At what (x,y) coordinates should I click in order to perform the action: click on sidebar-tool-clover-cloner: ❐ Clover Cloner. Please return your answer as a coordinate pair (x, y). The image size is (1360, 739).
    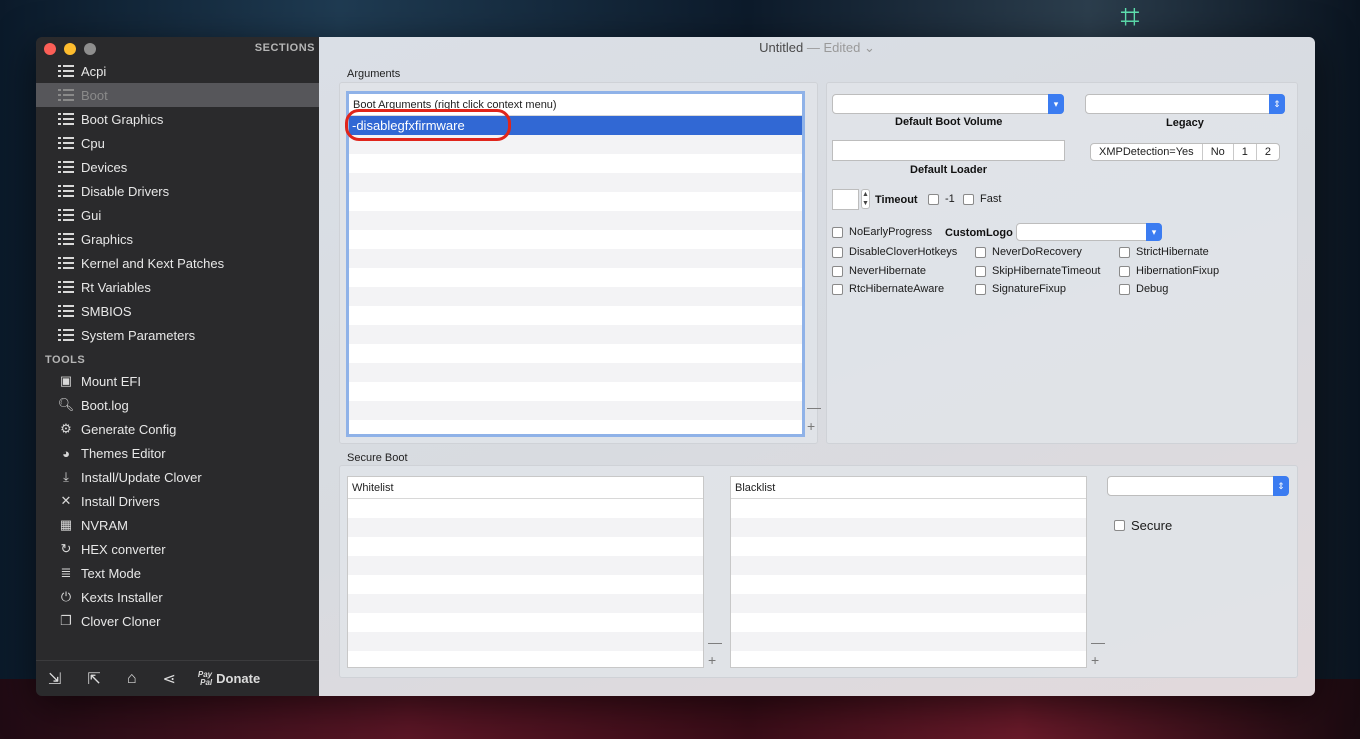
    Looking at the image, I should click on (177, 621).